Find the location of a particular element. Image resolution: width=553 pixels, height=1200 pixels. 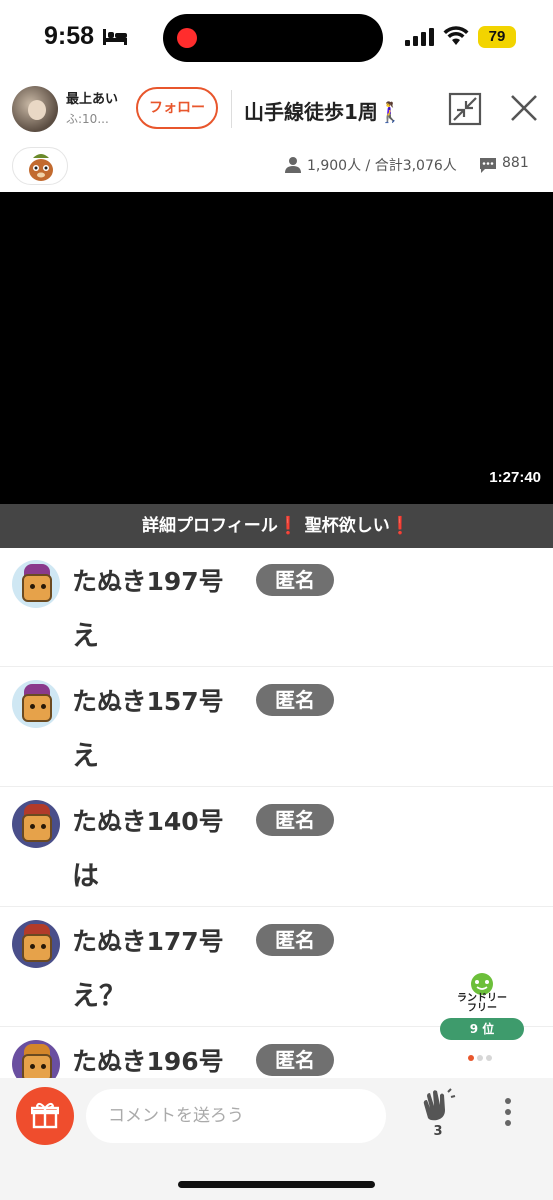

status-time: 9:58 is located at coordinates (69, 36).